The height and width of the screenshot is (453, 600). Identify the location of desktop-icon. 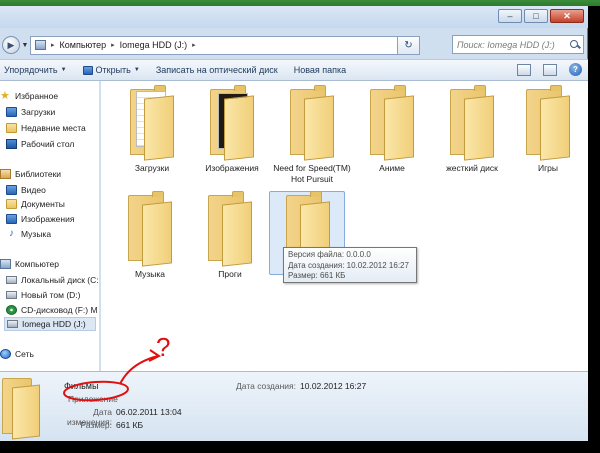
(11, 144).